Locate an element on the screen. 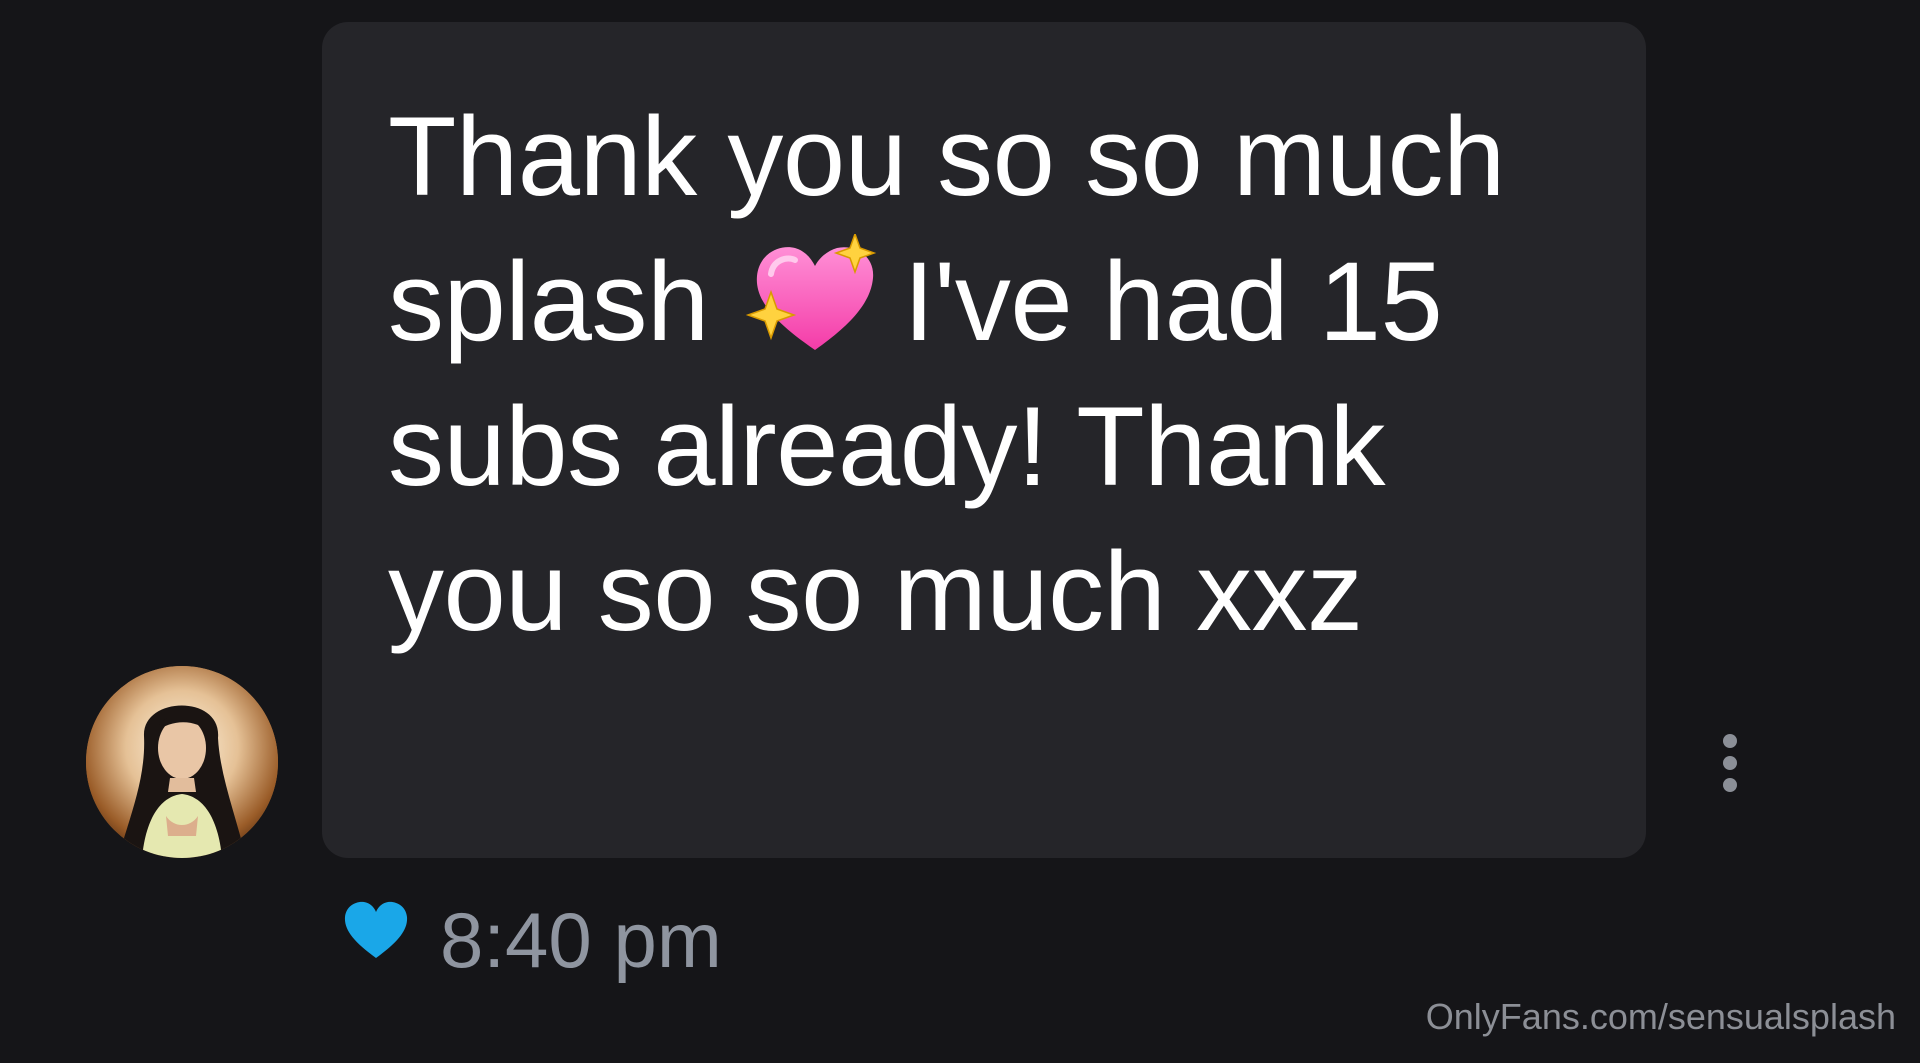  avatar-photo is located at coordinates (182, 762).